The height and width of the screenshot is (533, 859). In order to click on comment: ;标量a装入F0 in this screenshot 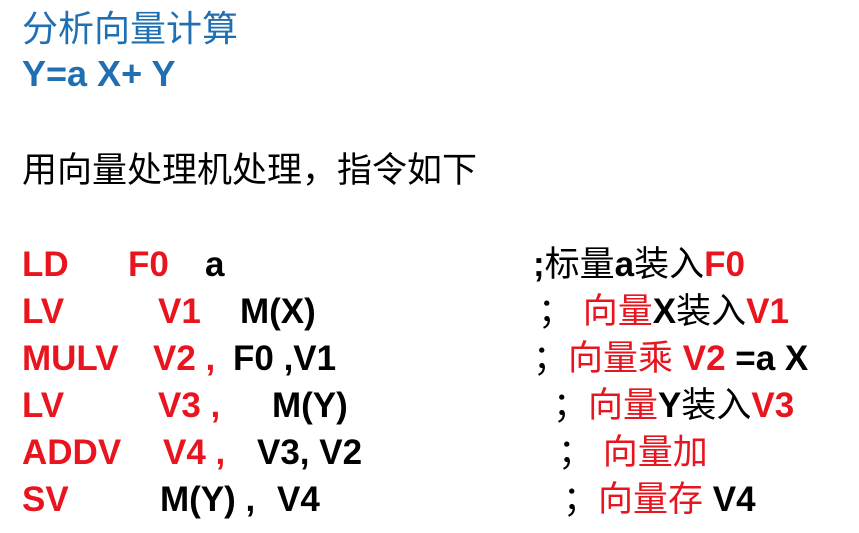, I will do `click(639, 265)`.